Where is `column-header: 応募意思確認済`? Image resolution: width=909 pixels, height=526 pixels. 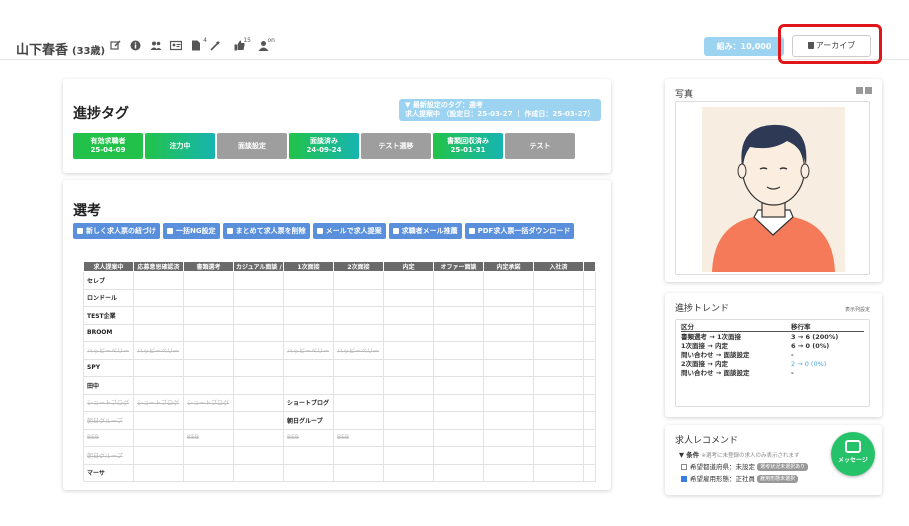
column-header: 応募意思確認済 is located at coordinates (158, 266).